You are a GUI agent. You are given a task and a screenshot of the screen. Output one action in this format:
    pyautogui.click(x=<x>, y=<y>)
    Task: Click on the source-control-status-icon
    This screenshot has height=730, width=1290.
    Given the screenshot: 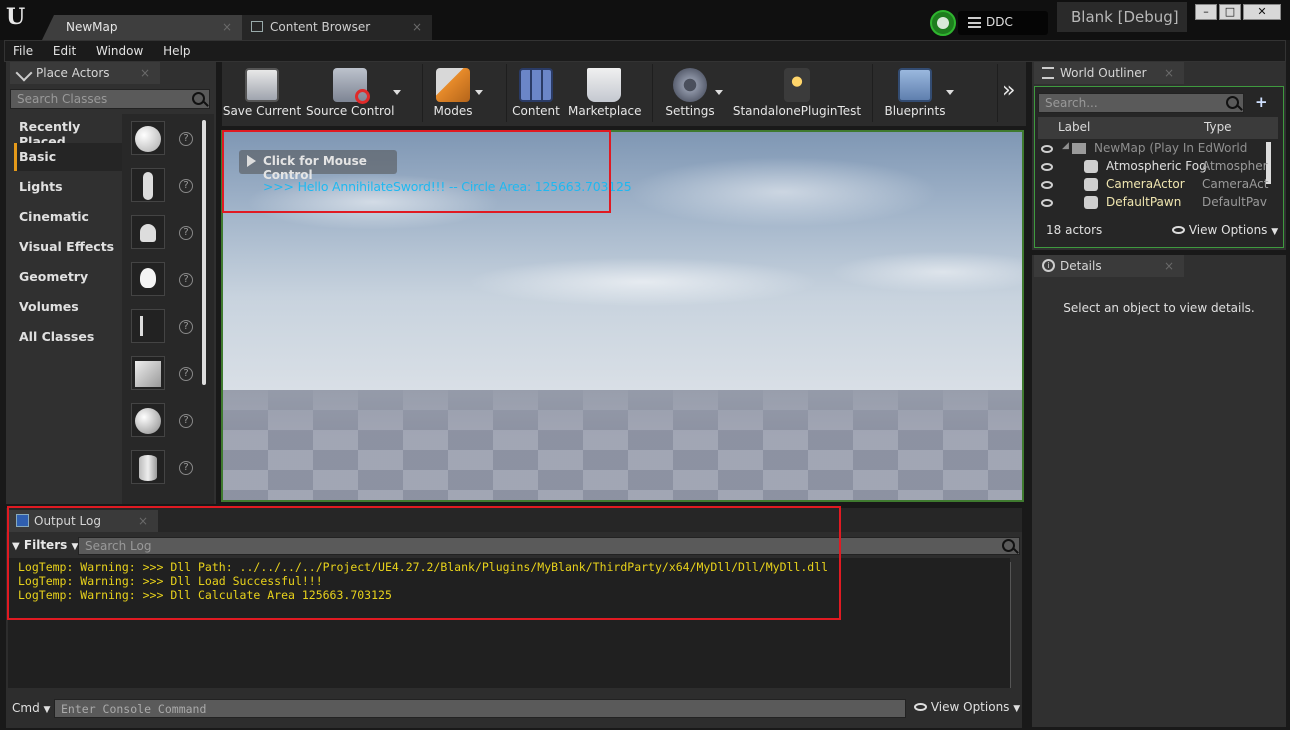 What is the action you would take?
    pyautogui.click(x=943, y=23)
    